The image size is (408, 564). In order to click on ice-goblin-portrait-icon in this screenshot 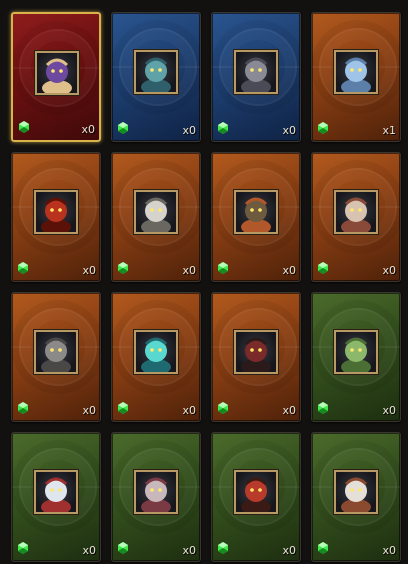, I will do `click(156, 72)`.